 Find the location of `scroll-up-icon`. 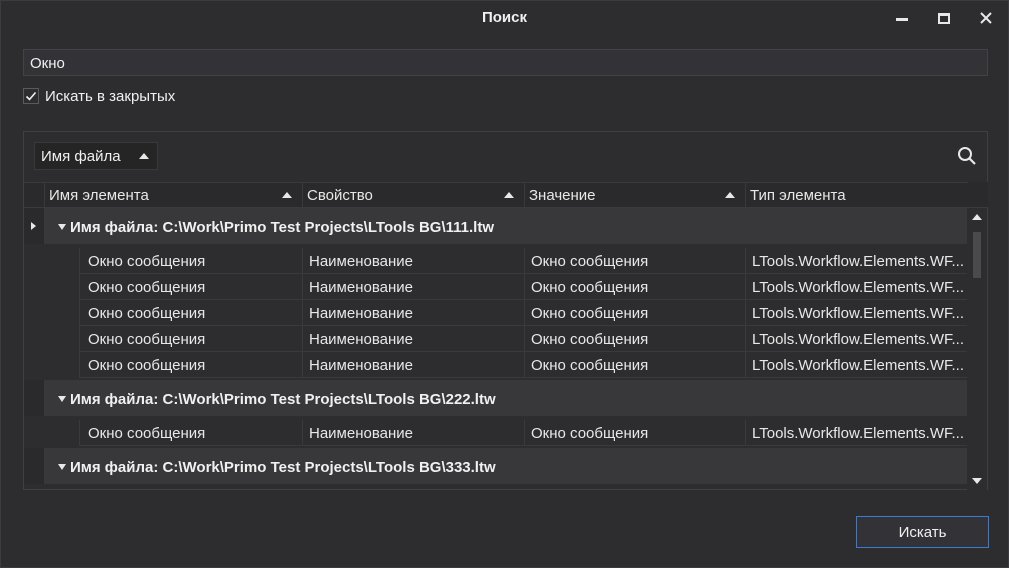

scroll-up-icon is located at coordinates (977, 217).